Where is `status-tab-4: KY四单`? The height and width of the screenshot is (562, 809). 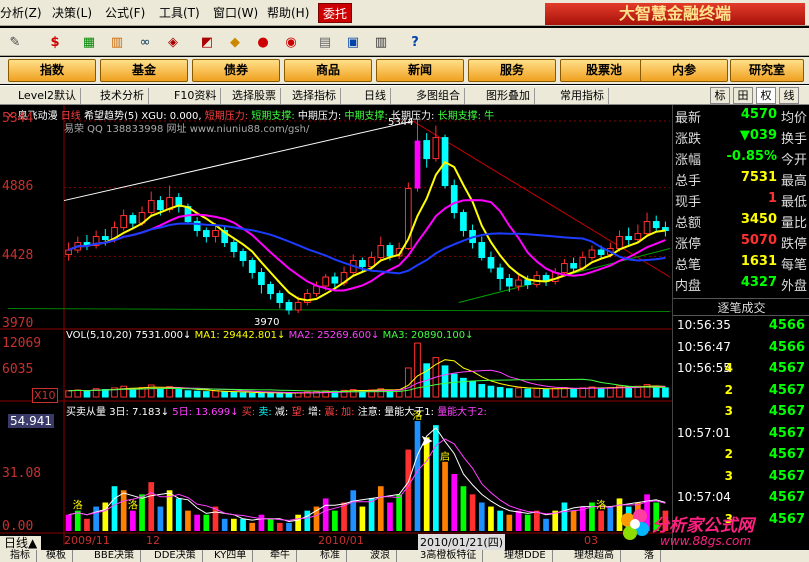
status-tab-4: KY四单 is located at coordinates (231, 556).